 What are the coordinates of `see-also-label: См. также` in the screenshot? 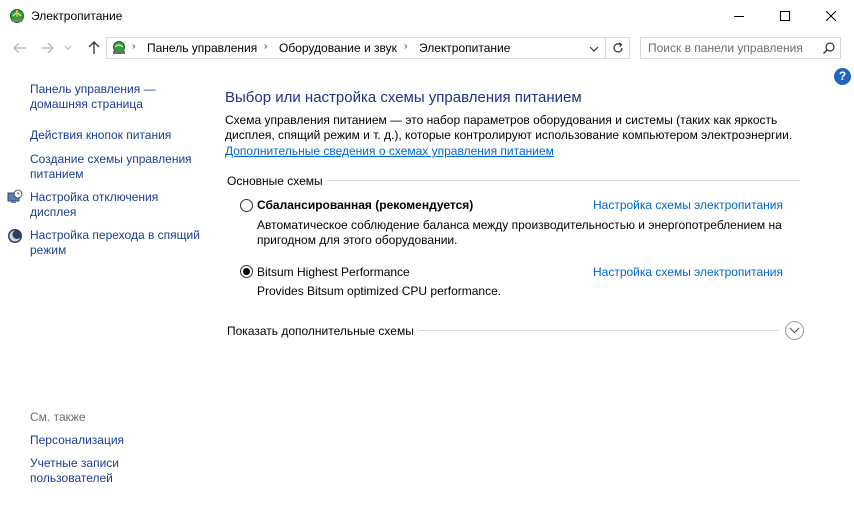 It's located at (58, 417).